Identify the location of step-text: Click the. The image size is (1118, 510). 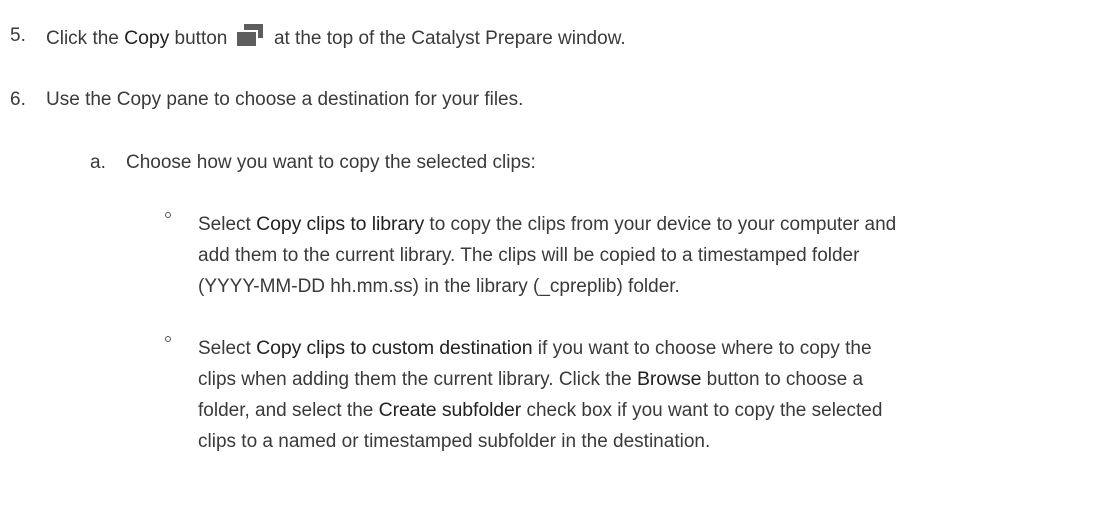
(85, 38).